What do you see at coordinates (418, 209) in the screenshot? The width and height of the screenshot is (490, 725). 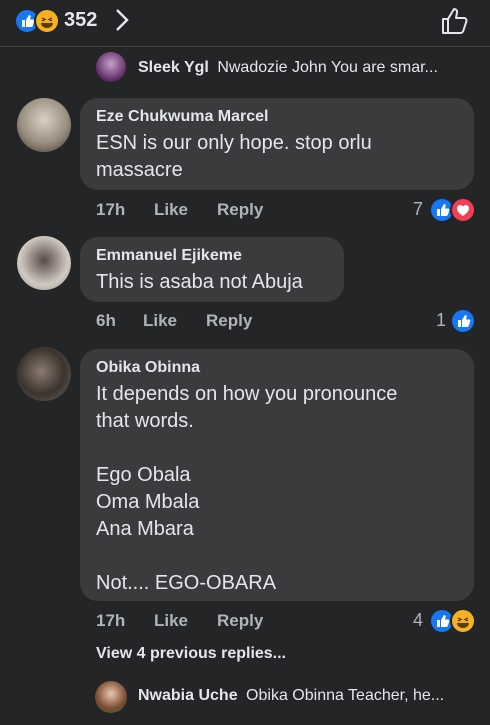 I see `reaction-count: 7` at bounding box center [418, 209].